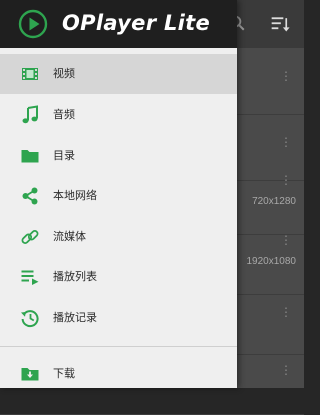  Describe the element at coordinates (30, 237) in the screenshot. I see `link-icon` at that location.